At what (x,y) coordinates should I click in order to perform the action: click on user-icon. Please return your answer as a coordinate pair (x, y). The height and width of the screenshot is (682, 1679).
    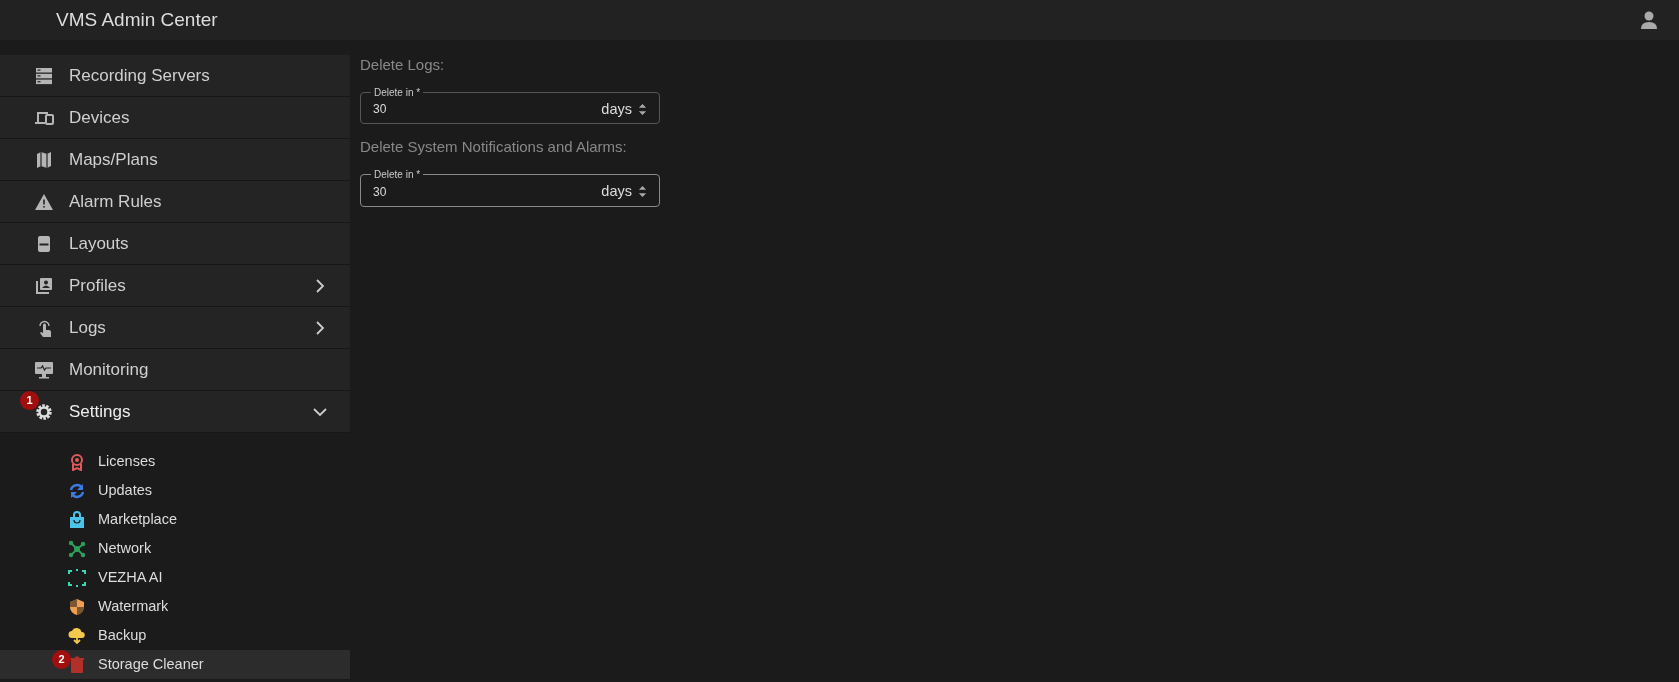
    Looking at the image, I should click on (1649, 20).